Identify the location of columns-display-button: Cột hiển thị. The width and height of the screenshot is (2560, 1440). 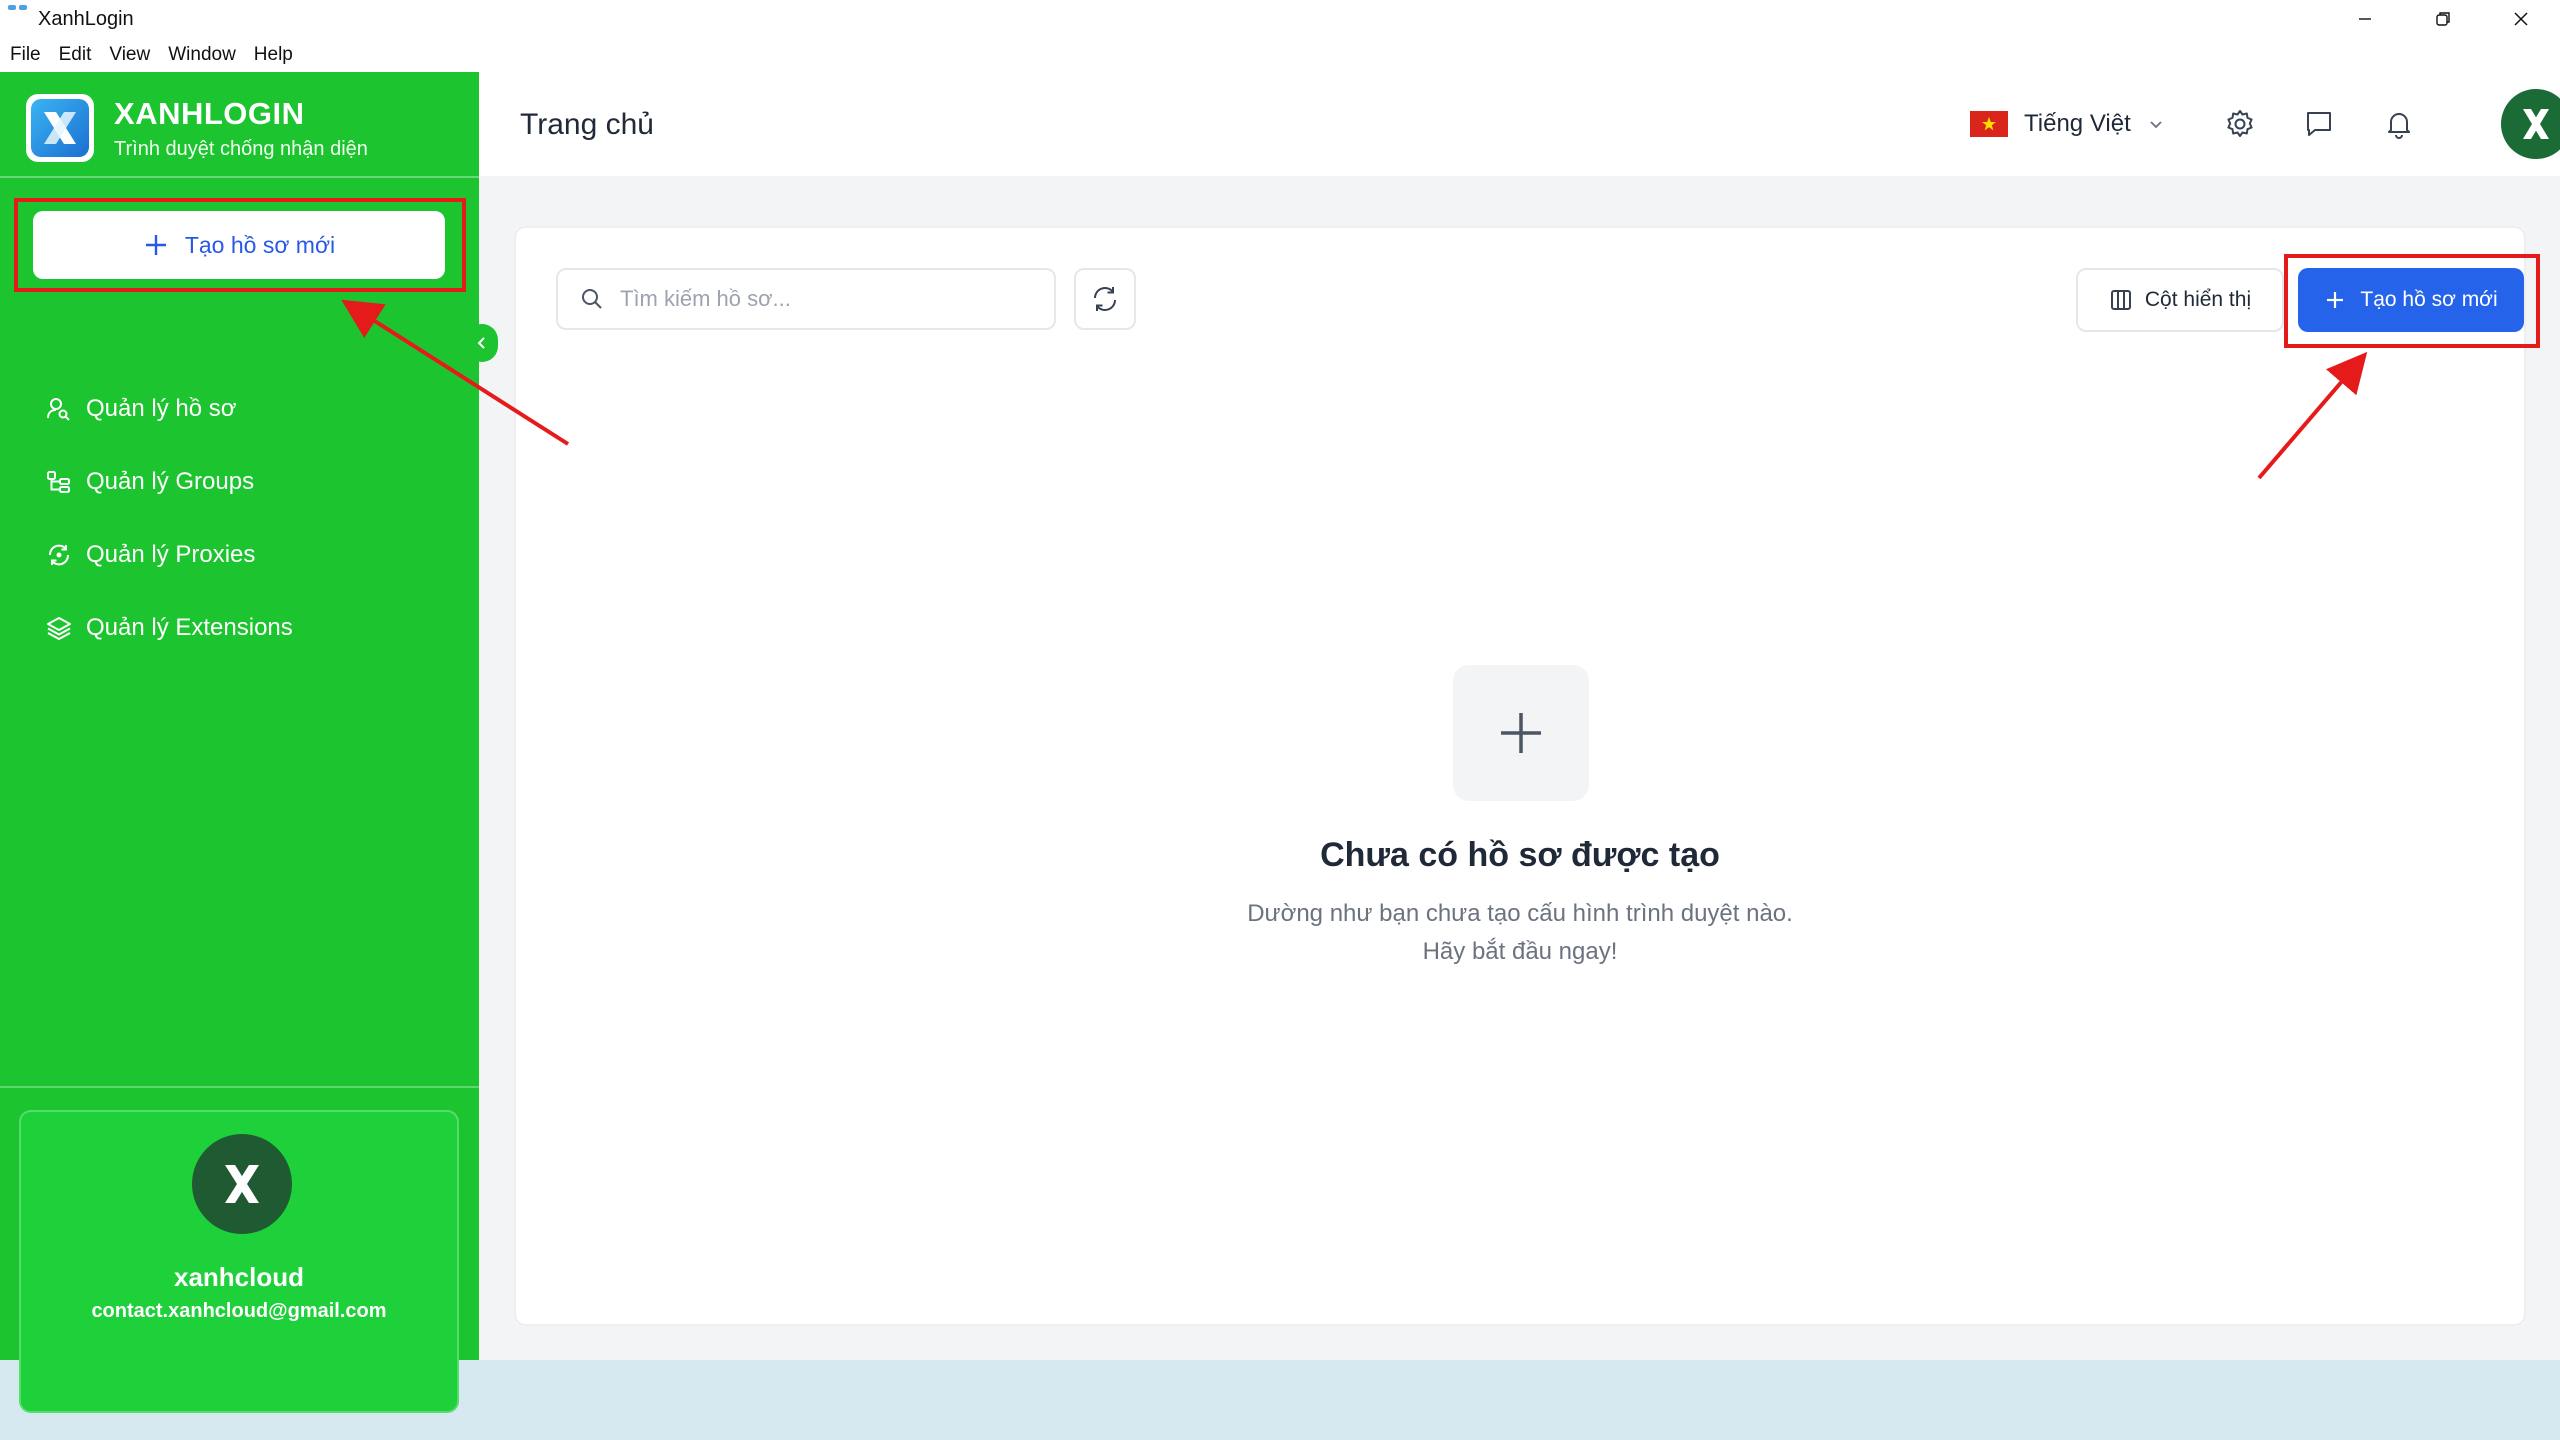
(2180, 300).